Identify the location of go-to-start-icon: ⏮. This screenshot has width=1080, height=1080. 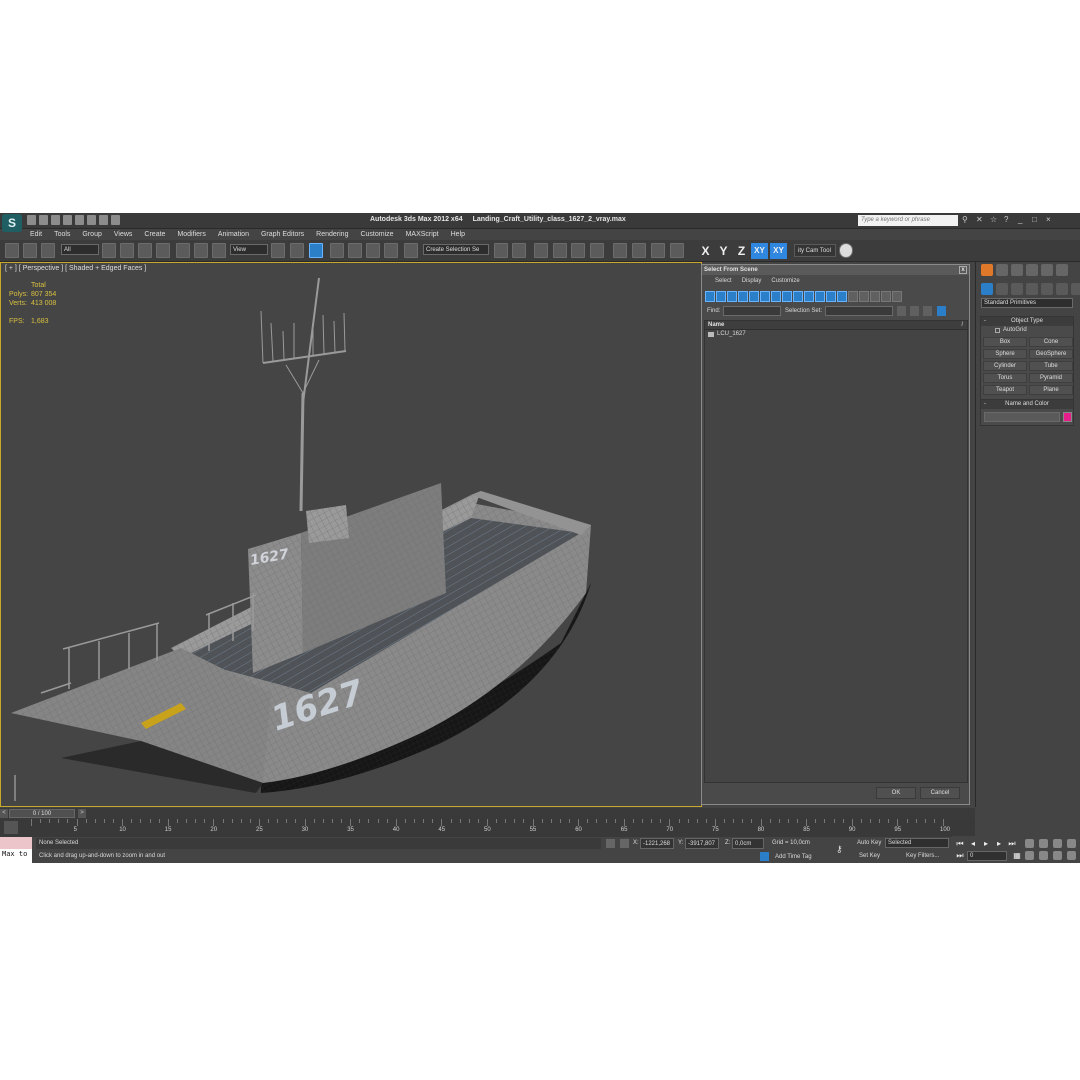
(960, 843).